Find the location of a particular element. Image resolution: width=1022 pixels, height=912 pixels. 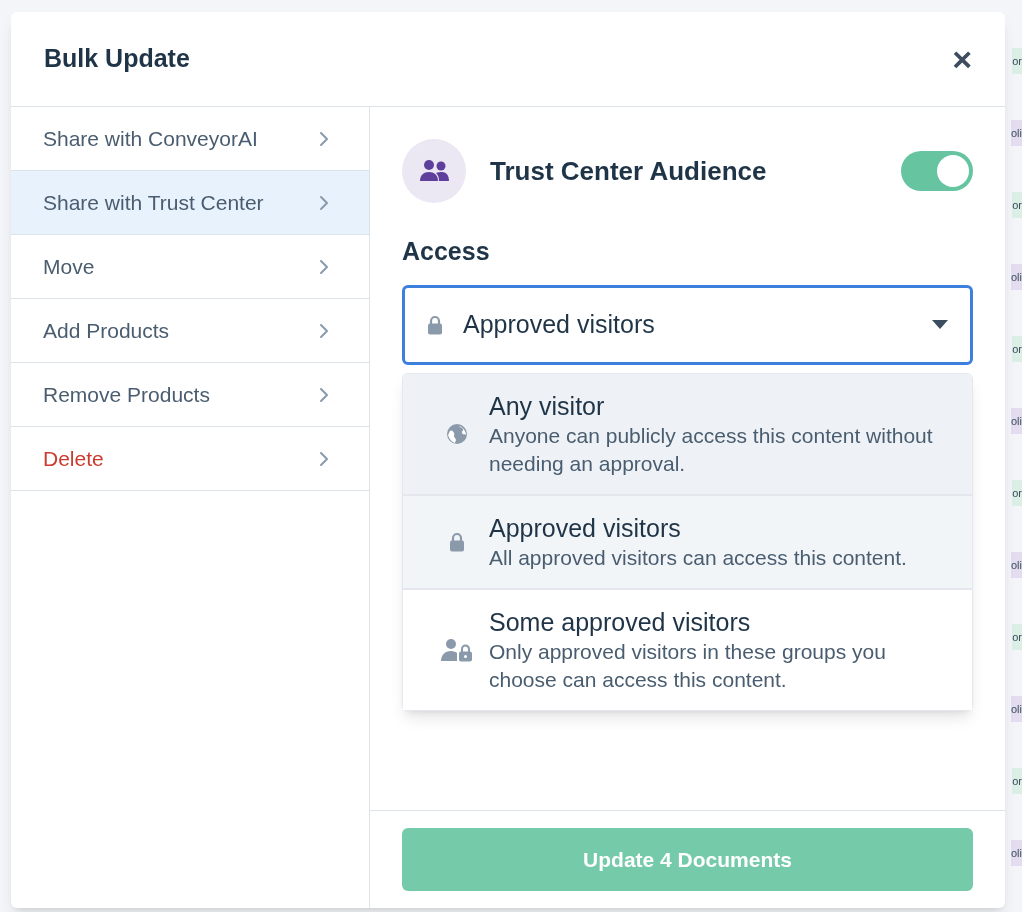

access-label: Access is located at coordinates (446, 251).